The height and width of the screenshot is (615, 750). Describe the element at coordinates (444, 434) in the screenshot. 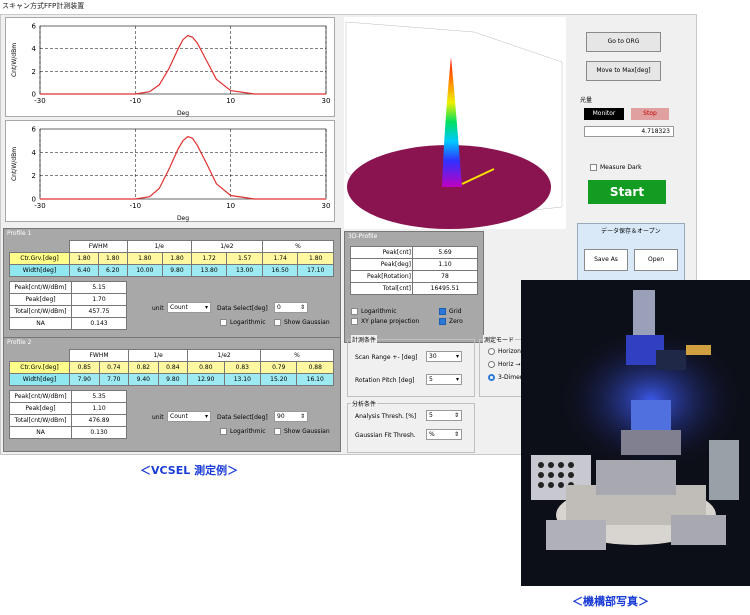

I see `gaussian-thresh-stepper: % ⇕` at that location.